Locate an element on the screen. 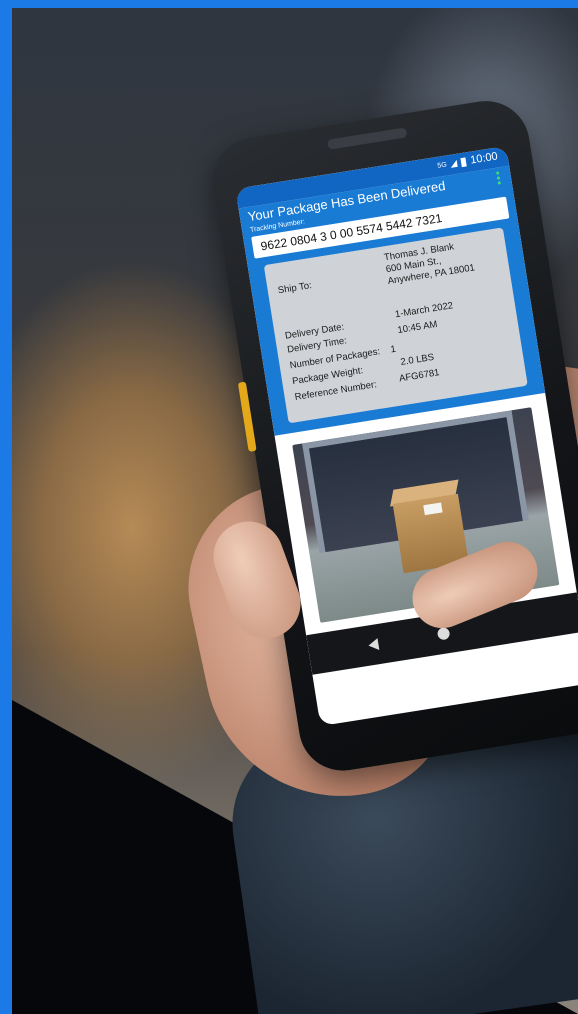 This screenshot has width=578, height=1014. network-indicator: 5G is located at coordinates (442, 165).